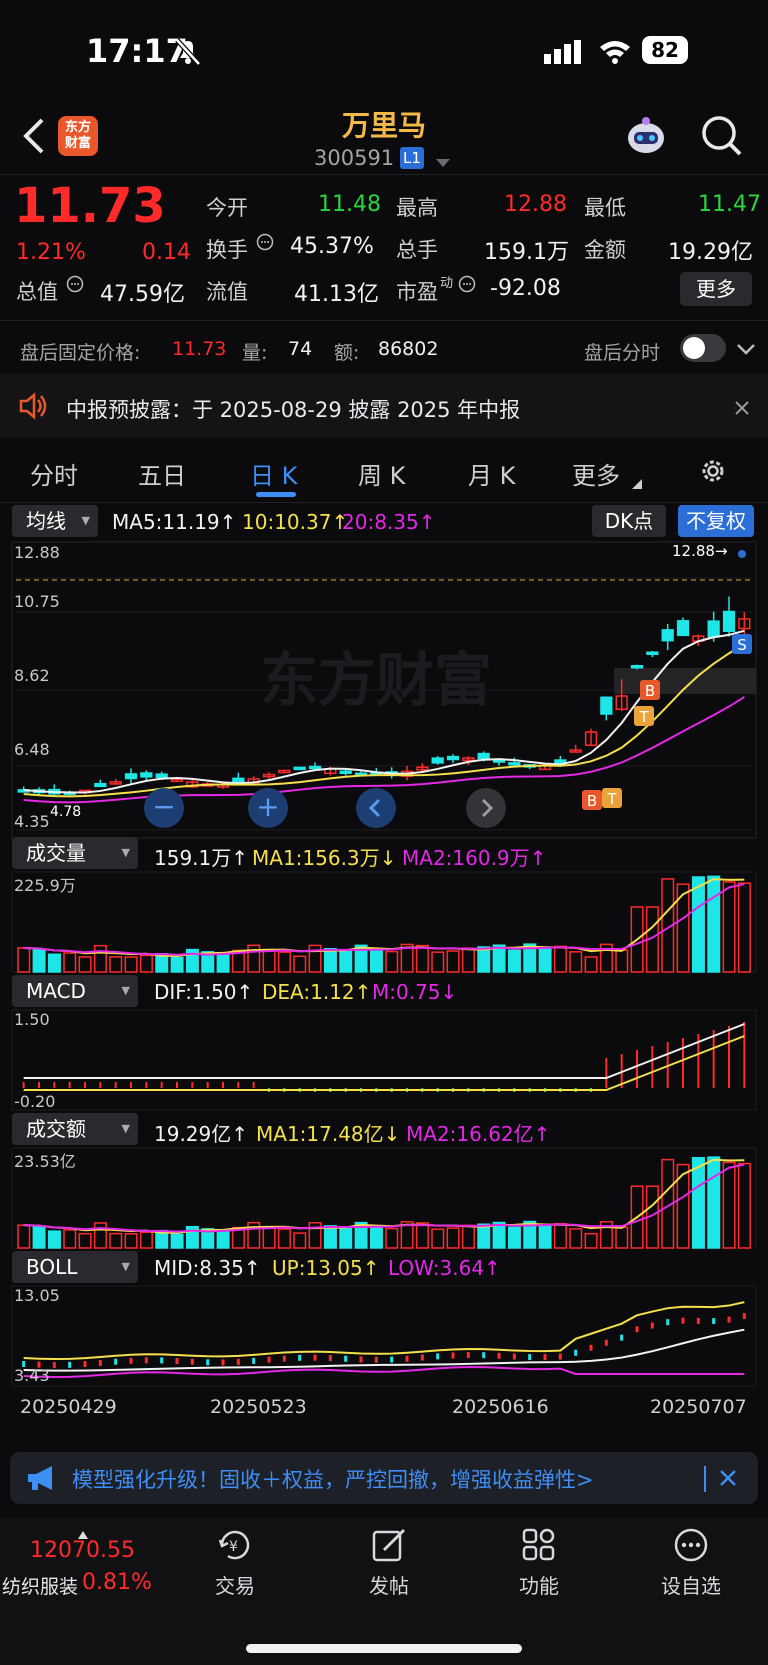  I want to click on nav-customize: 设自选, so click(691, 1584).